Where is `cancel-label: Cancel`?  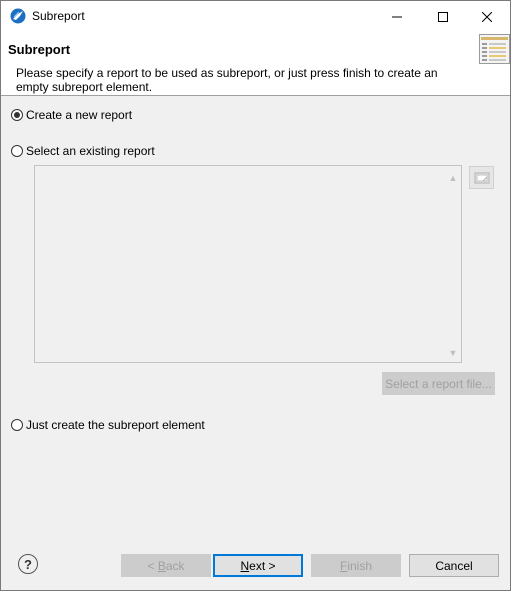
cancel-label: Cancel is located at coordinates (454, 565).